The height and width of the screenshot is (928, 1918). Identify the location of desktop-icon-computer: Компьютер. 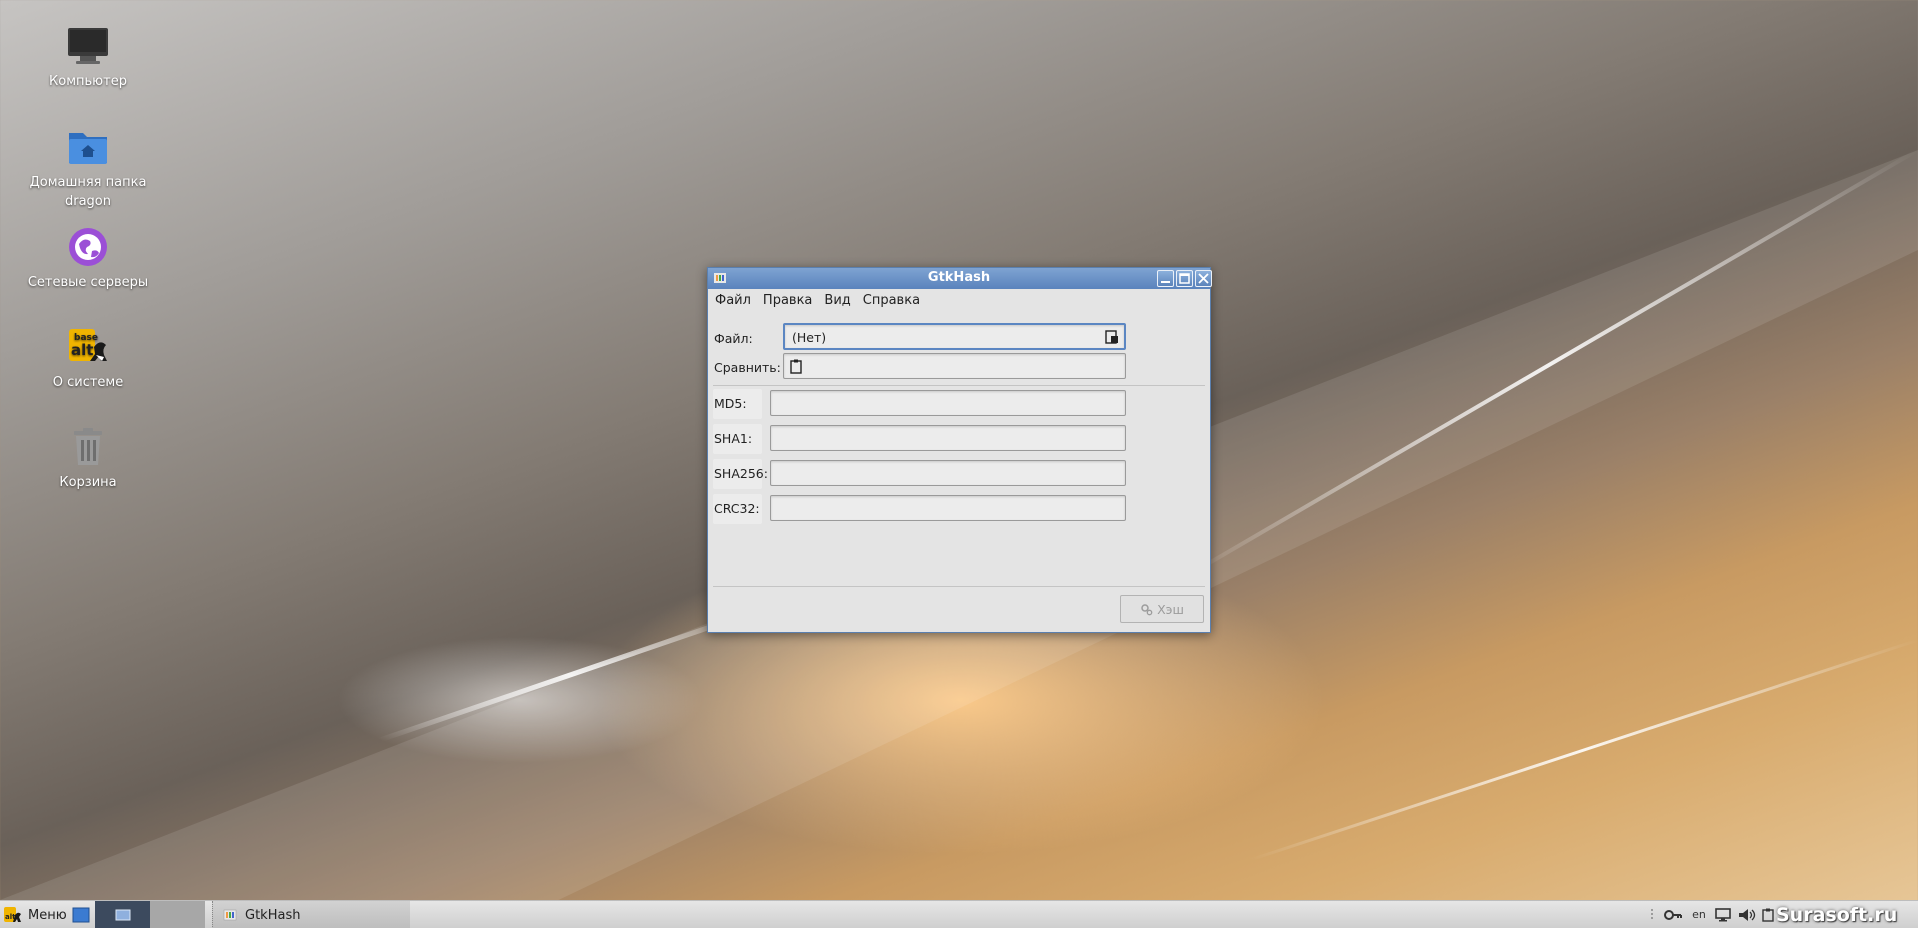
(88, 57).